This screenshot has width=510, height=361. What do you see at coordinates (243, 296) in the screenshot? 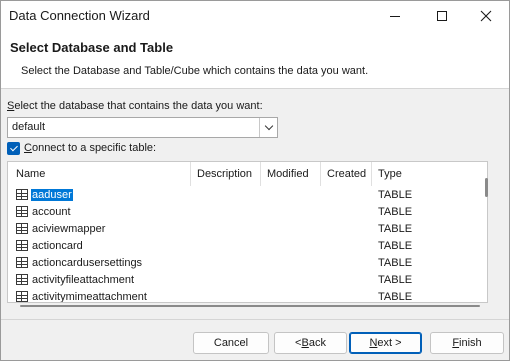
I see `table-row: activitymimeattachment TABLE` at bounding box center [243, 296].